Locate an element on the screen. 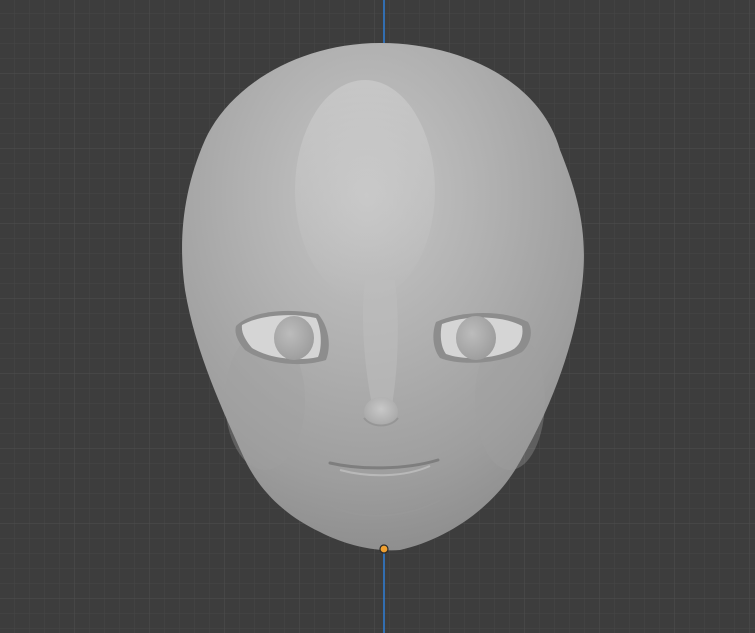  forehead-highlight is located at coordinates (365, 190).